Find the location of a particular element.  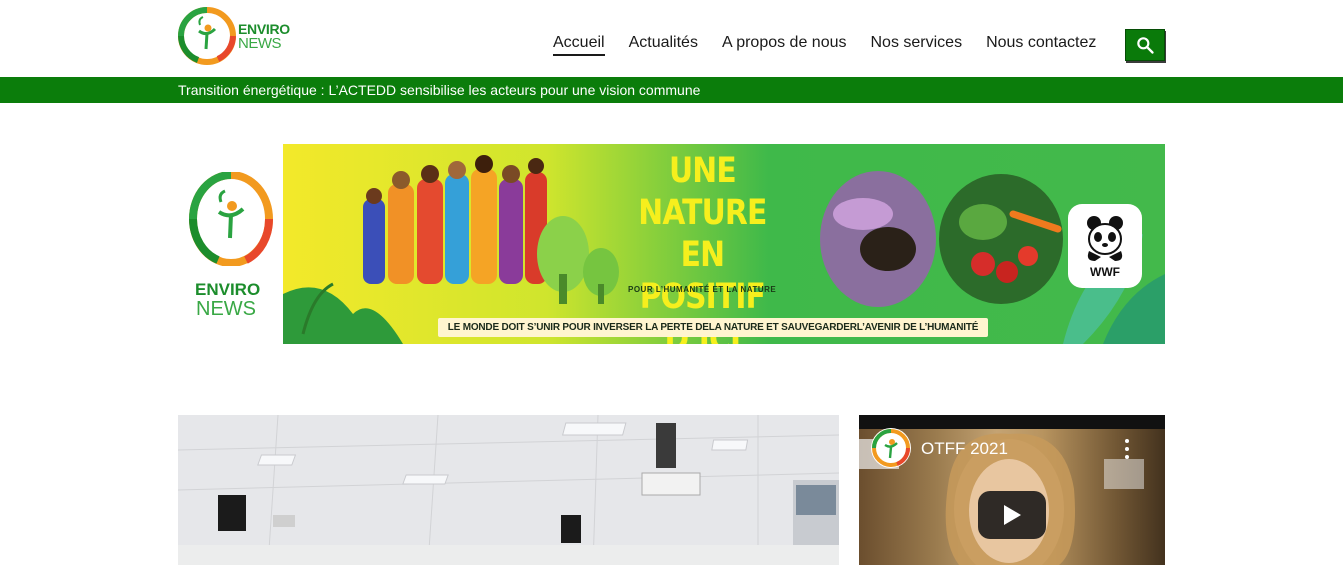

featured-article-image is located at coordinates (508, 490).